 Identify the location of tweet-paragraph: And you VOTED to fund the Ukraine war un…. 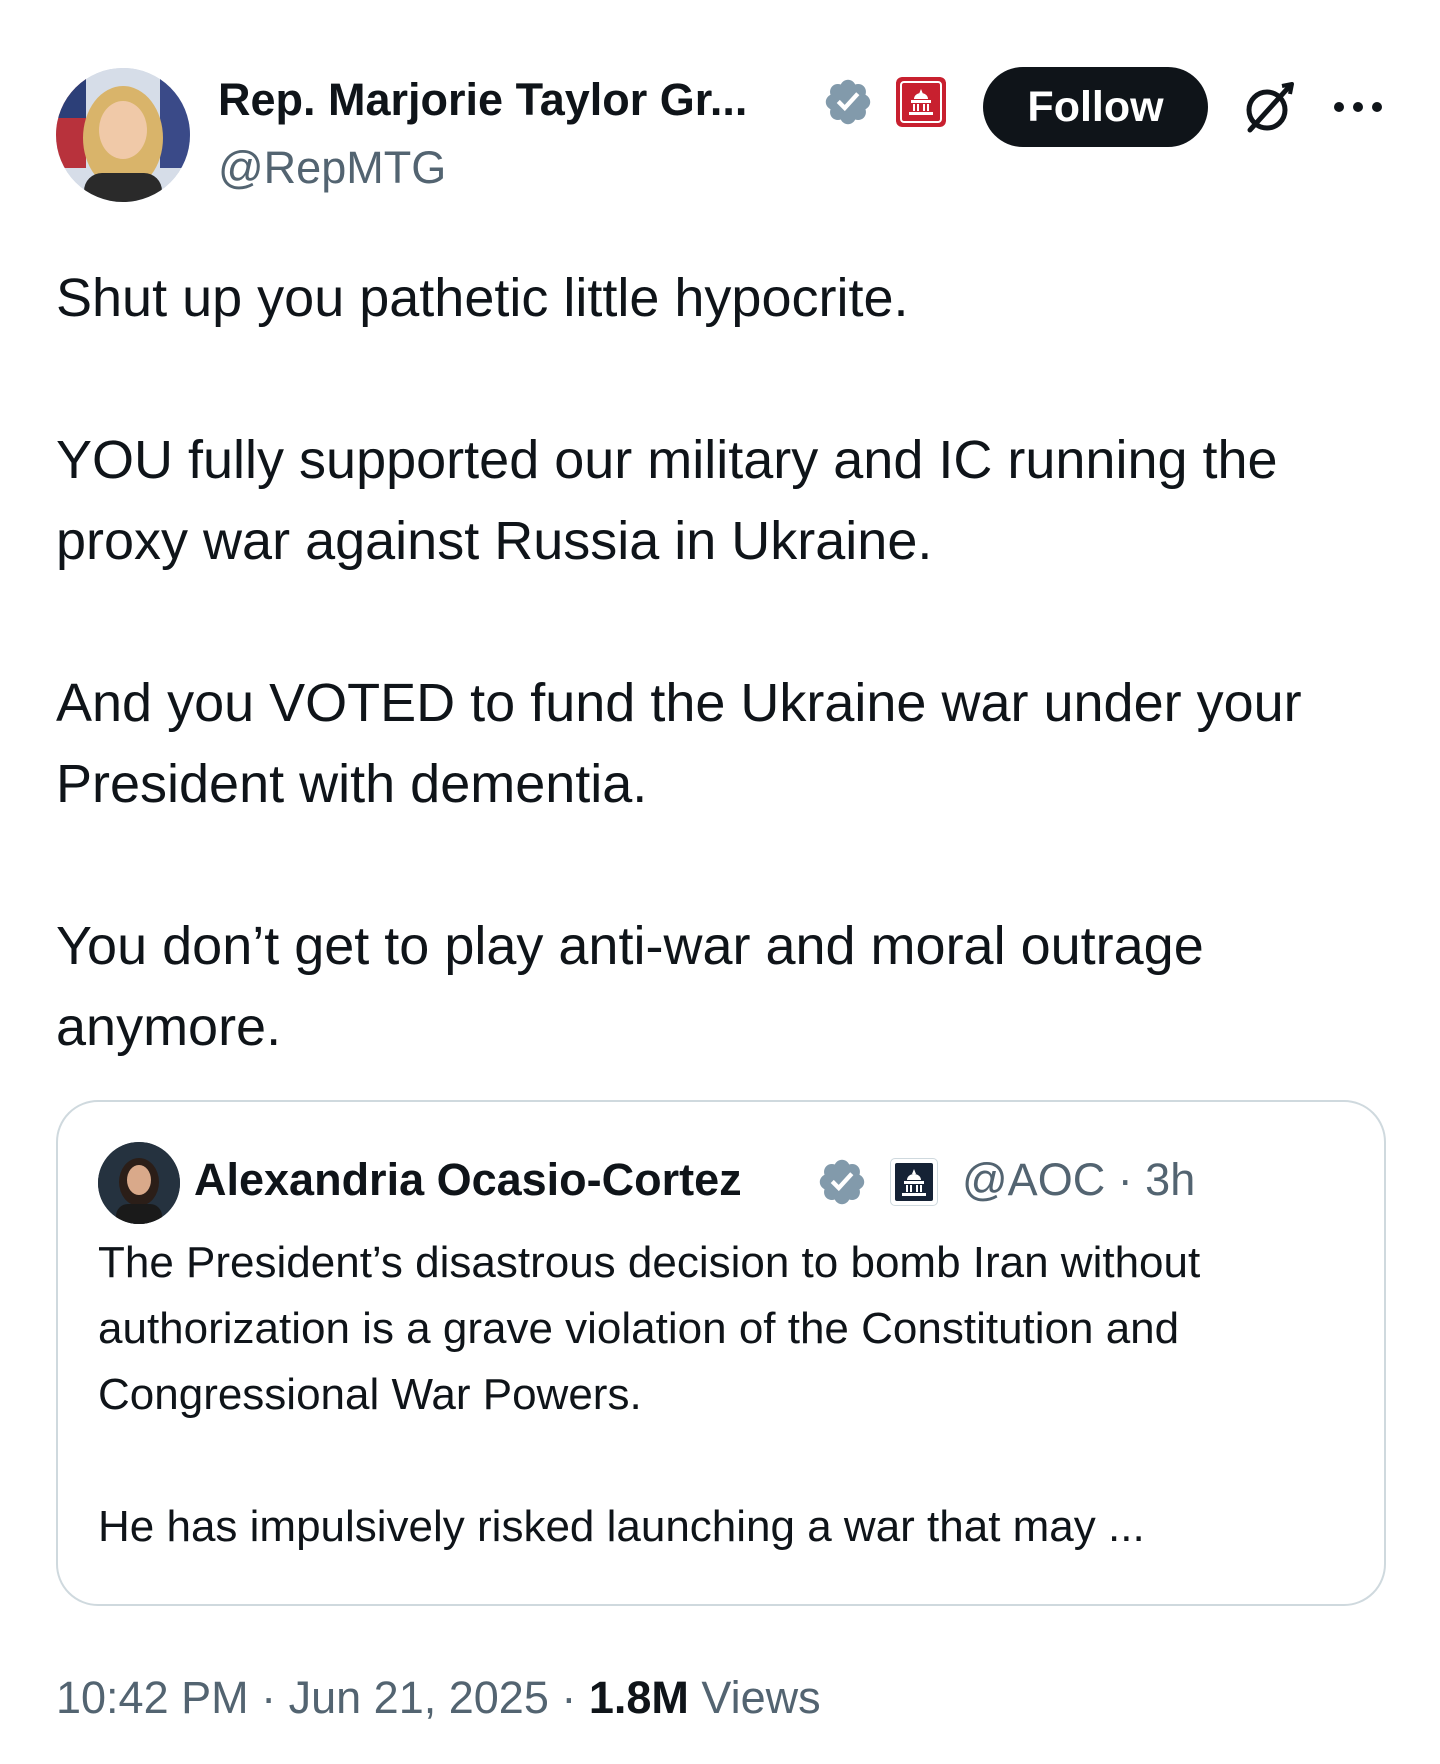
(679, 743).